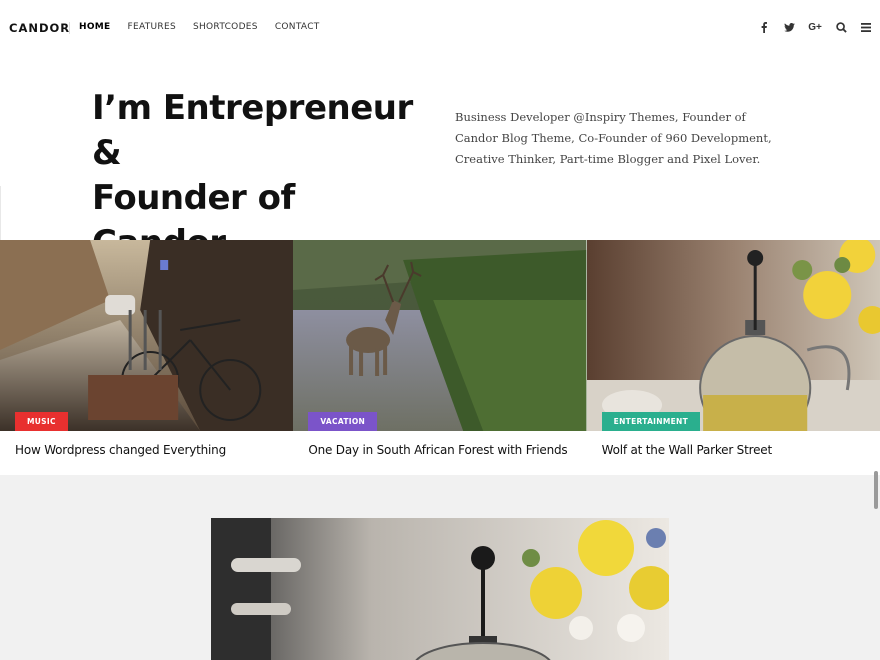 Image resolution: width=880 pixels, height=660 pixels. What do you see at coordinates (343, 421) in the screenshot?
I see `category-badge: VACATION` at bounding box center [343, 421].